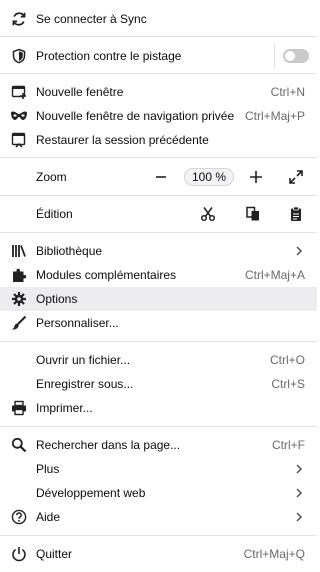 The height and width of the screenshot is (572, 320). Describe the element at coordinates (274, 275) in the screenshot. I see `addons-shortcut: Ctrl+Maj+A` at that location.